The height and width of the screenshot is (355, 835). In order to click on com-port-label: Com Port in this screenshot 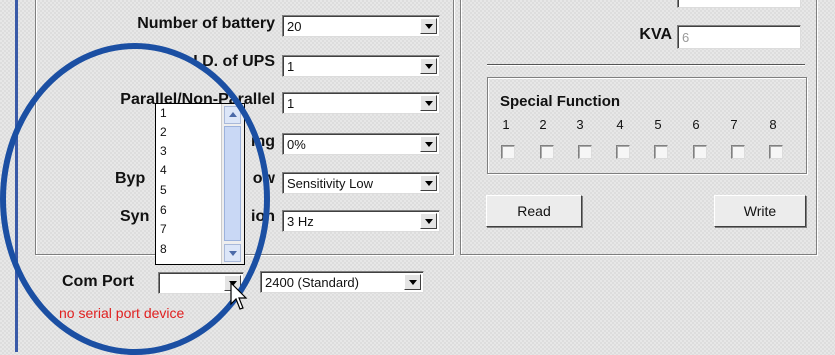, I will do `click(98, 281)`.